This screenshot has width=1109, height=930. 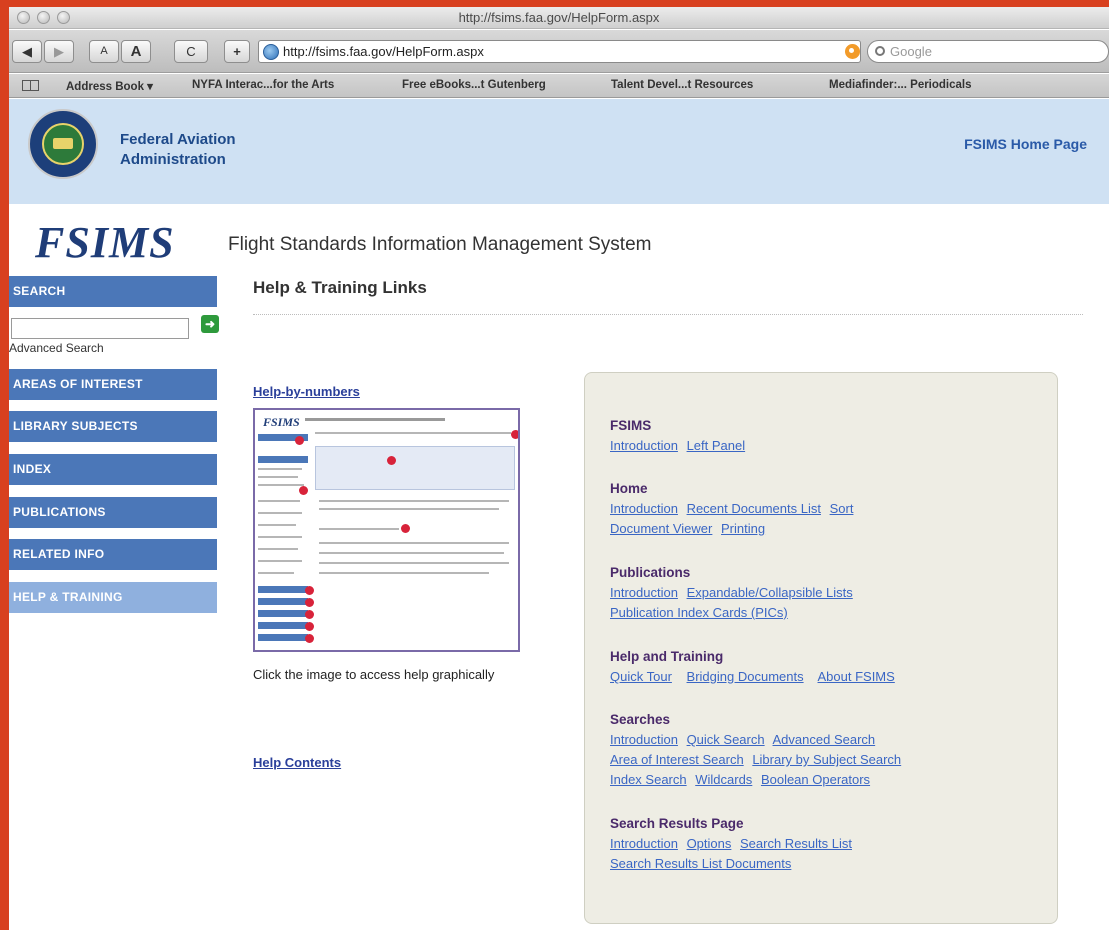 What do you see at coordinates (644, 592) in the screenshot?
I see `link-publications-introduction: Introduction` at bounding box center [644, 592].